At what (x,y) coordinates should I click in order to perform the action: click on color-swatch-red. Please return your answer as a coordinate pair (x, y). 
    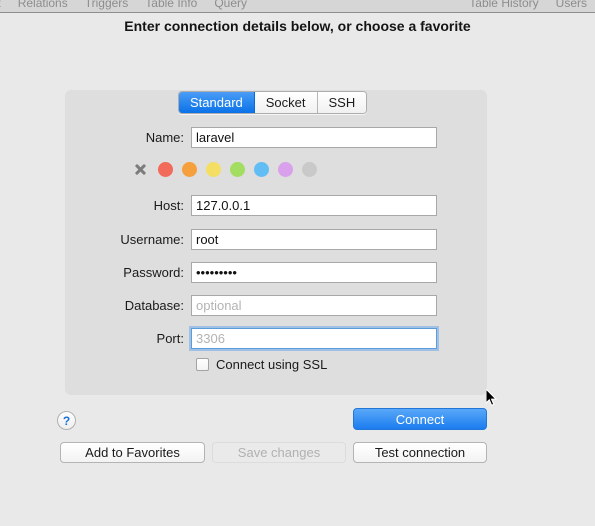
    Looking at the image, I should click on (165, 169).